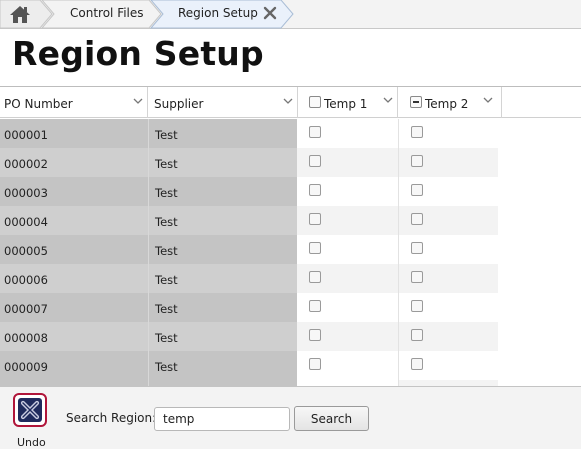 The image size is (581, 449). I want to click on breadcrumb-item-control-files: Control Files, so click(107, 13).